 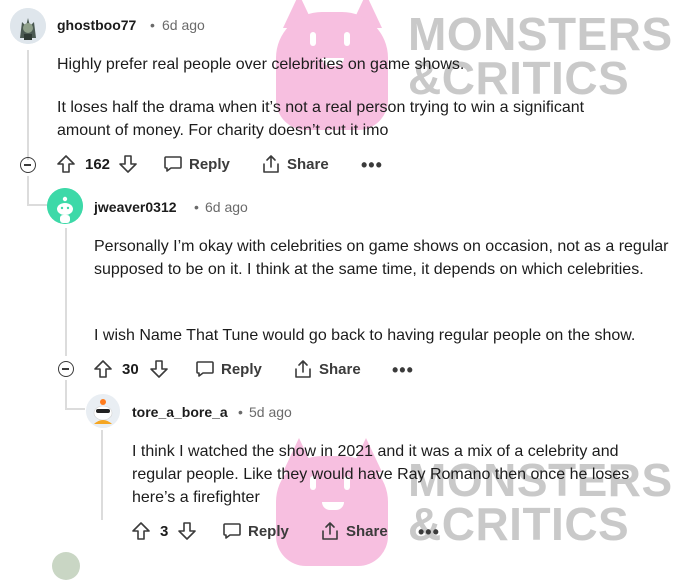 What do you see at coordinates (130, 369) in the screenshot?
I see `vote-count: 30` at bounding box center [130, 369].